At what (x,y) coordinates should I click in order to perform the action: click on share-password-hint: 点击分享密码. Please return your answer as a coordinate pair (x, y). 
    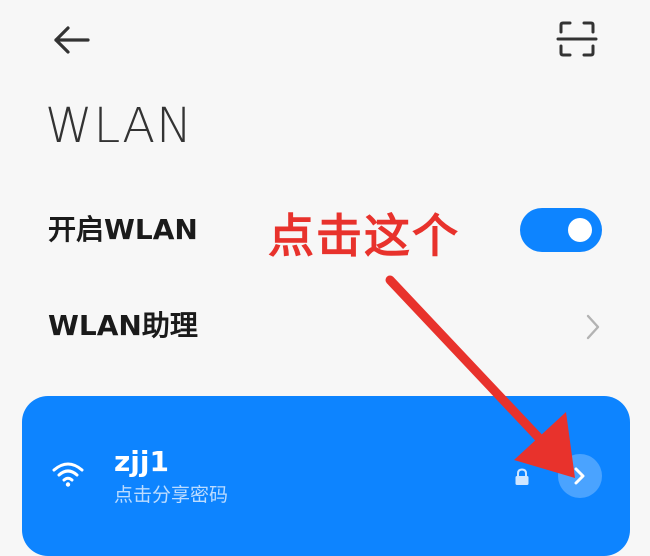
    Looking at the image, I should click on (171, 495).